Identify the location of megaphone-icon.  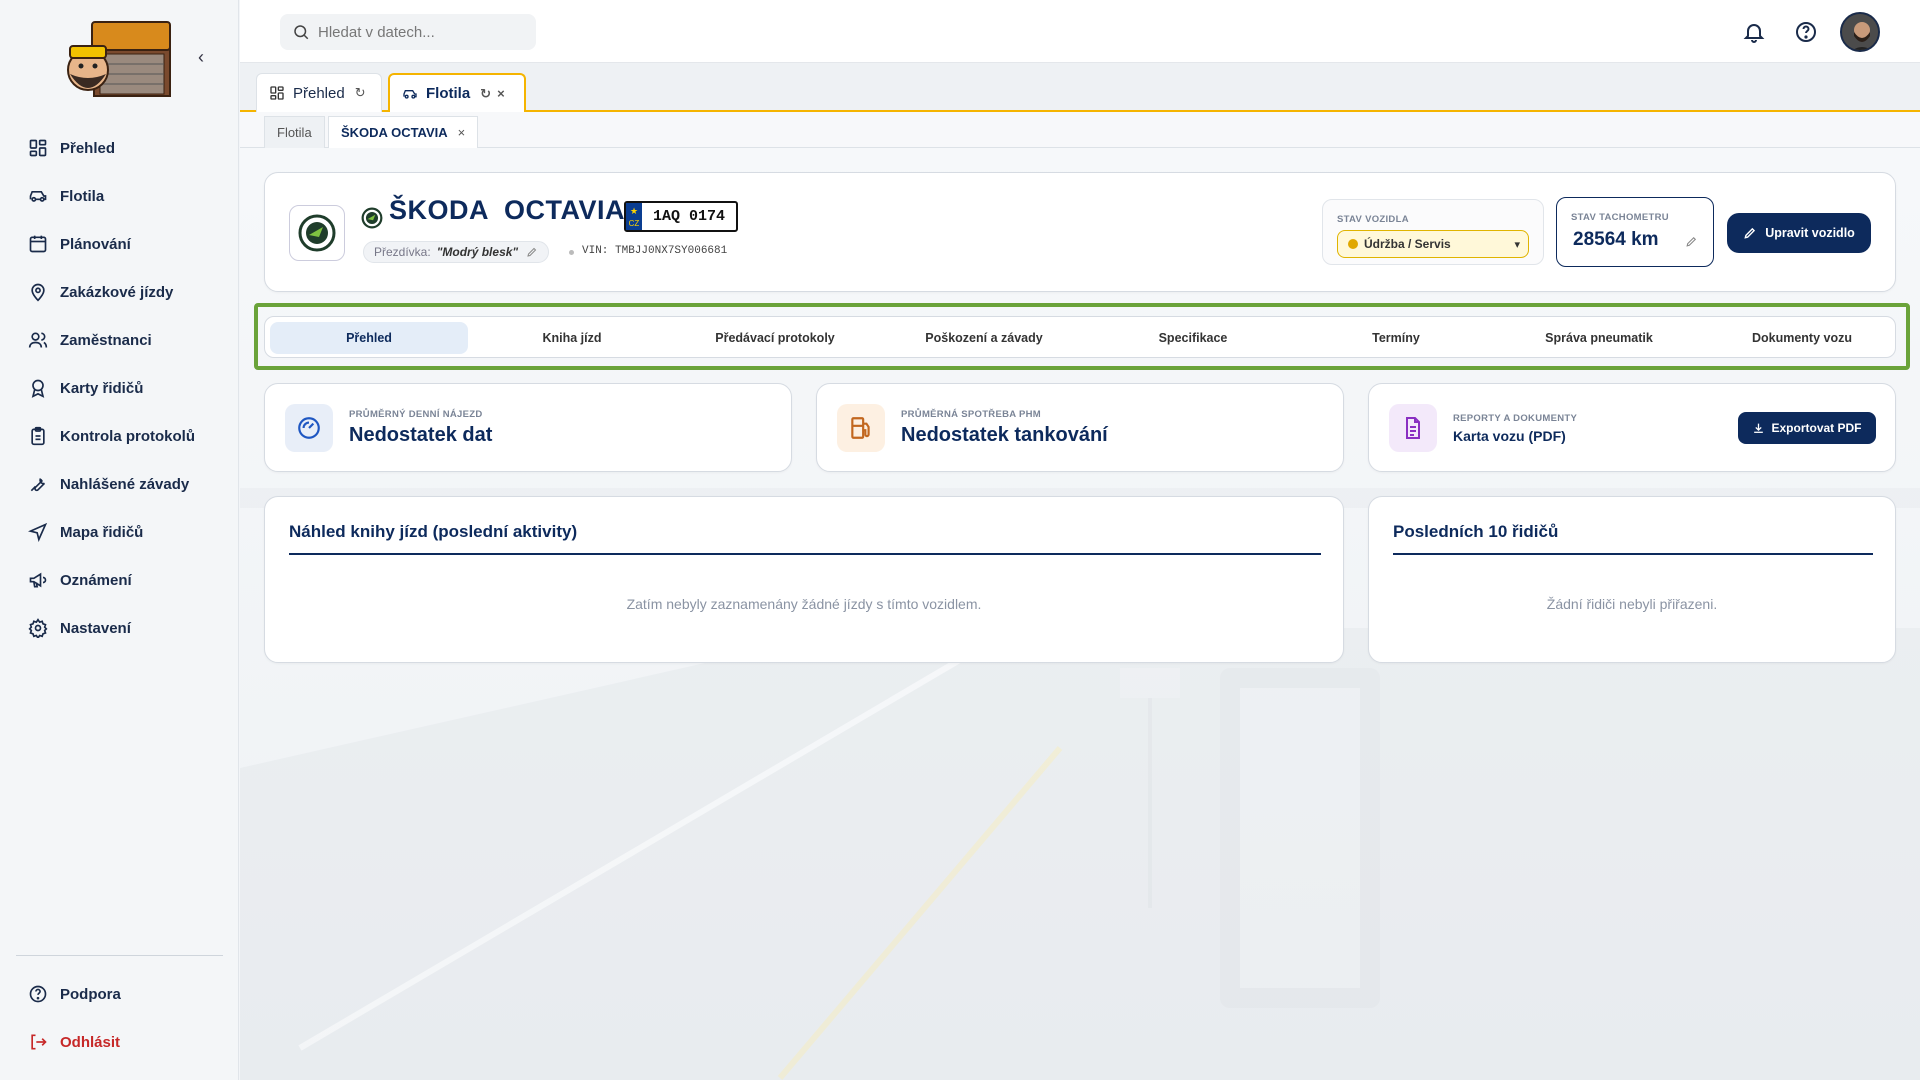
(38, 580).